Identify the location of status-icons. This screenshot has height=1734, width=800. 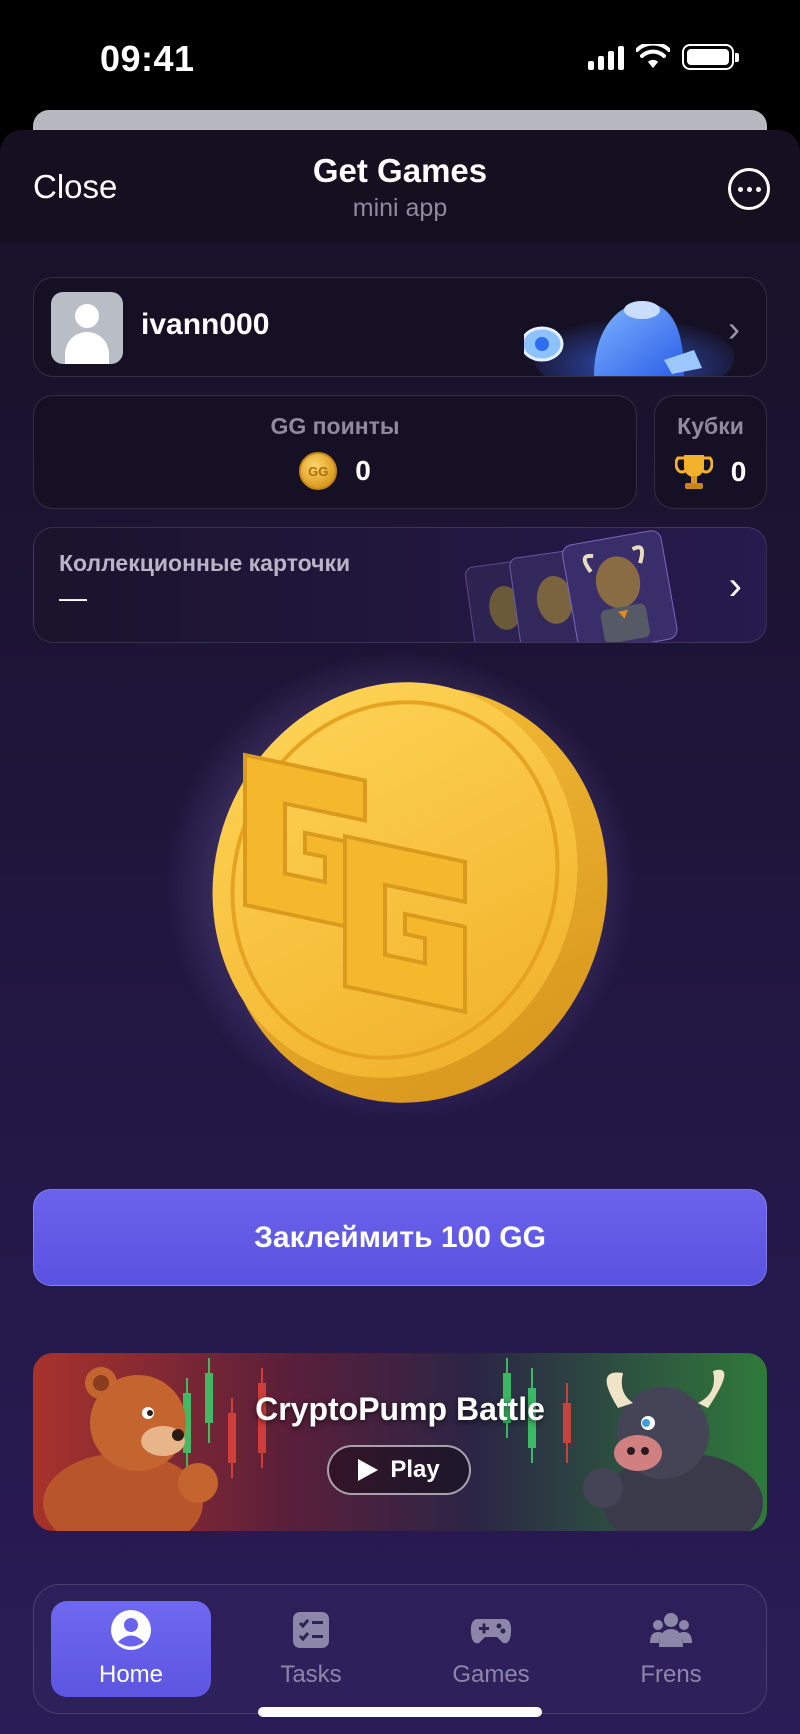
(663, 57).